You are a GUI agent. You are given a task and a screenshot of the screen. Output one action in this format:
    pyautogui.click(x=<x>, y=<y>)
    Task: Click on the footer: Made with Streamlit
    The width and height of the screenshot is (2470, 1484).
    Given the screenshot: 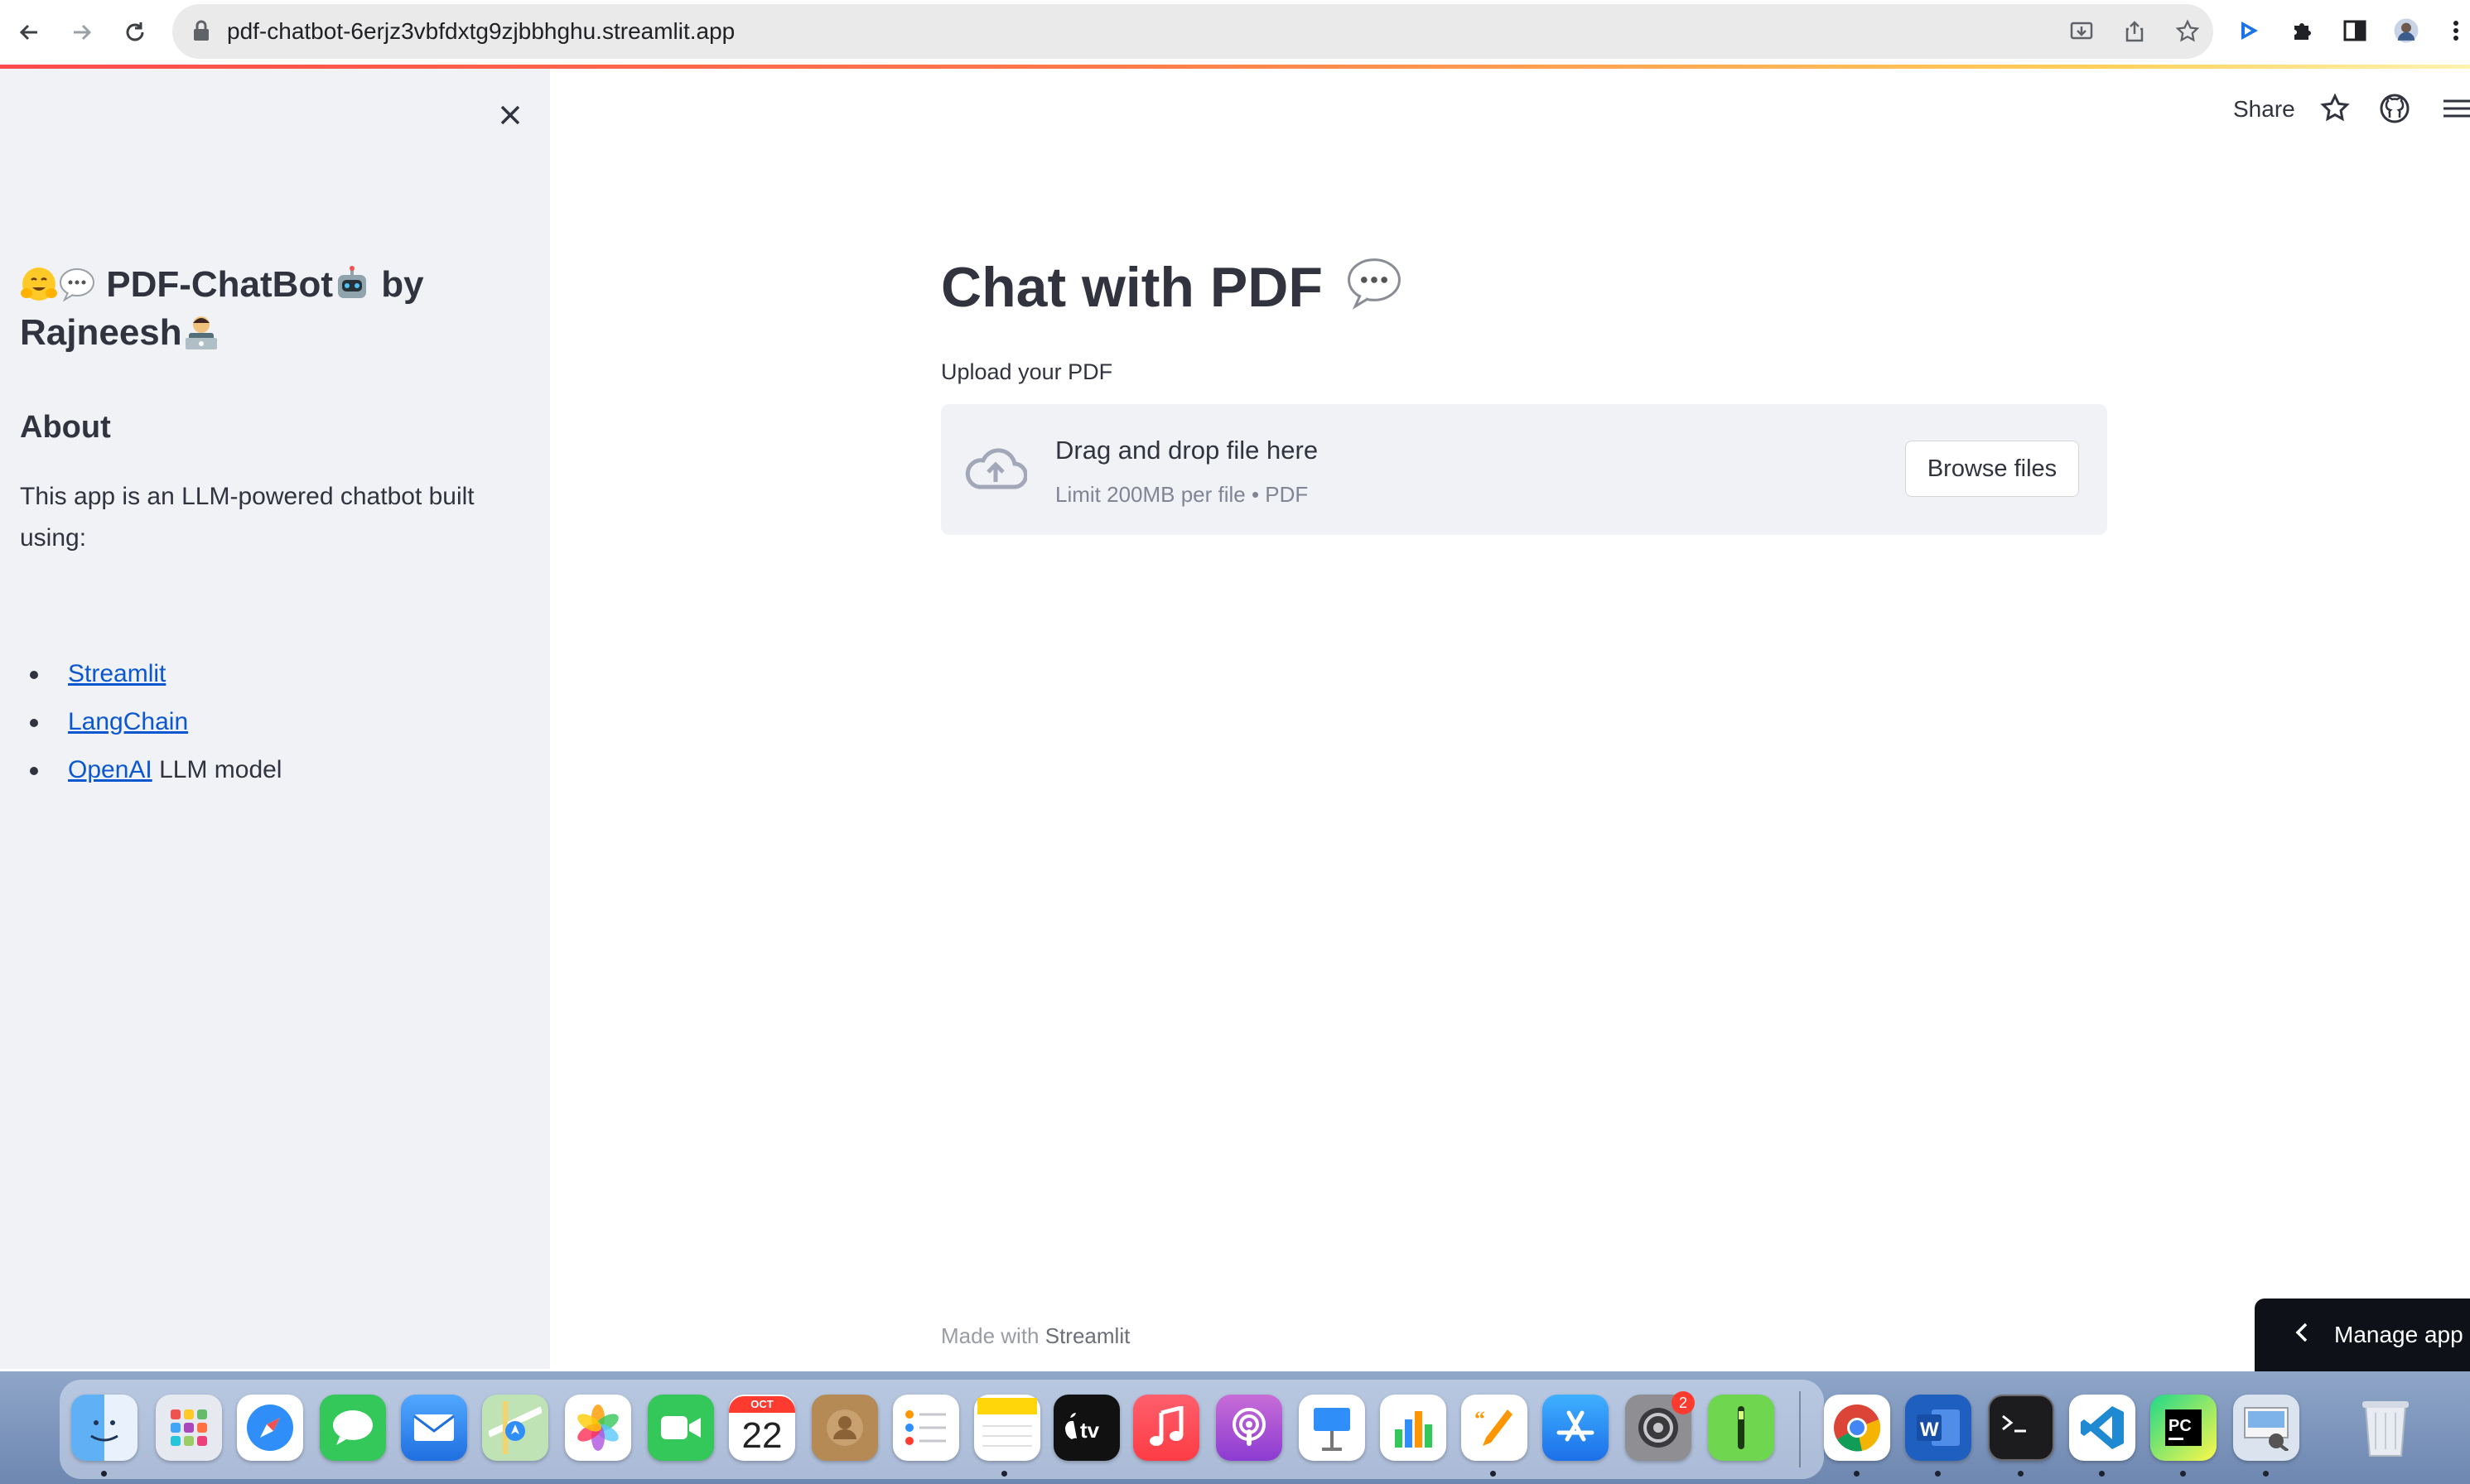 What is the action you would take?
    pyautogui.click(x=1035, y=1336)
    